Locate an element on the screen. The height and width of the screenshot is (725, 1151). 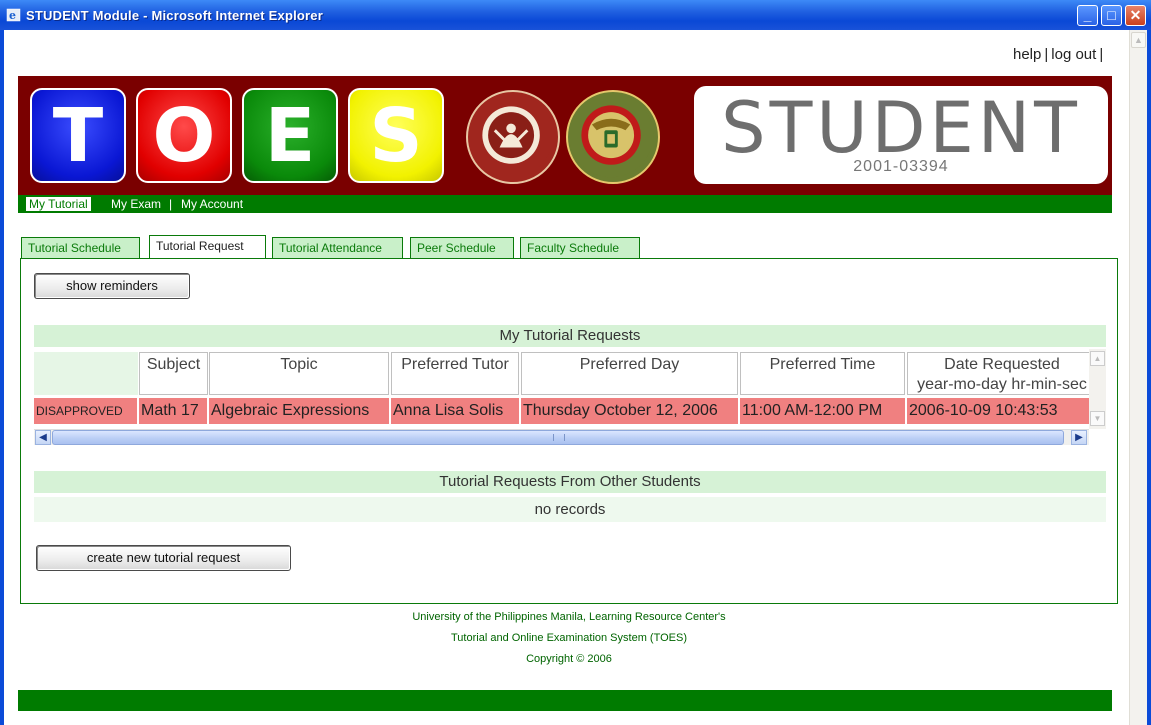
top-links: help | log out | is located at coordinates (1059, 54).